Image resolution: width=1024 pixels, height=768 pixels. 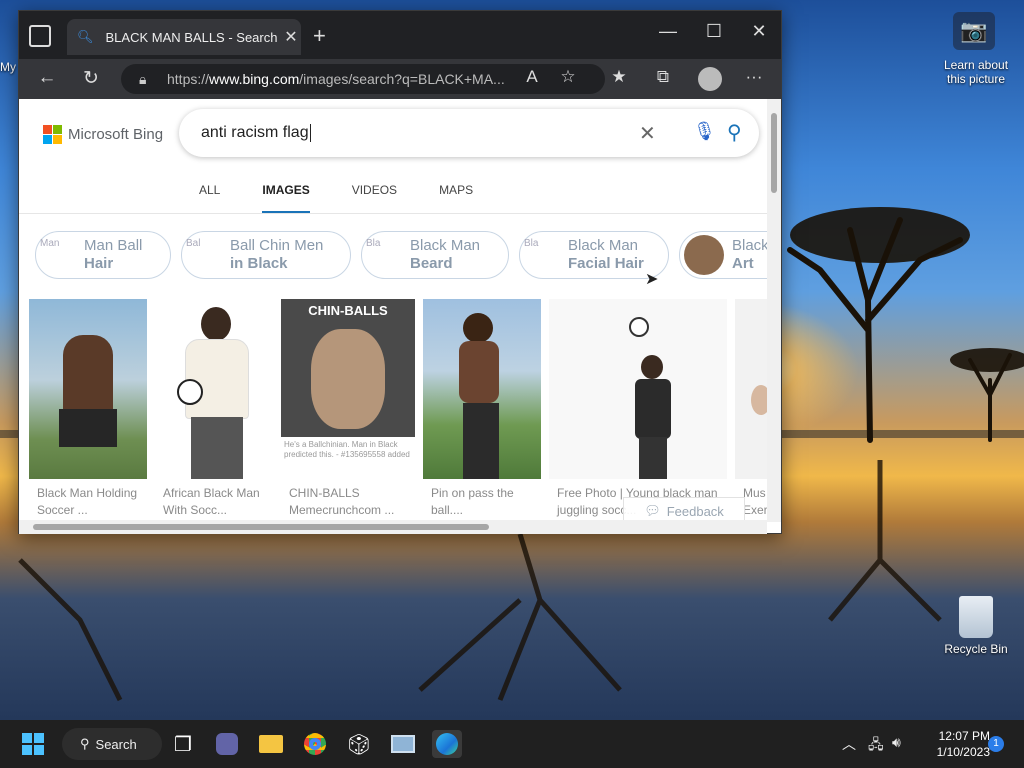 What do you see at coordinates (963, 752) in the screenshot?
I see `clock-date: 1/10/2023` at bounding box center [963, 752].